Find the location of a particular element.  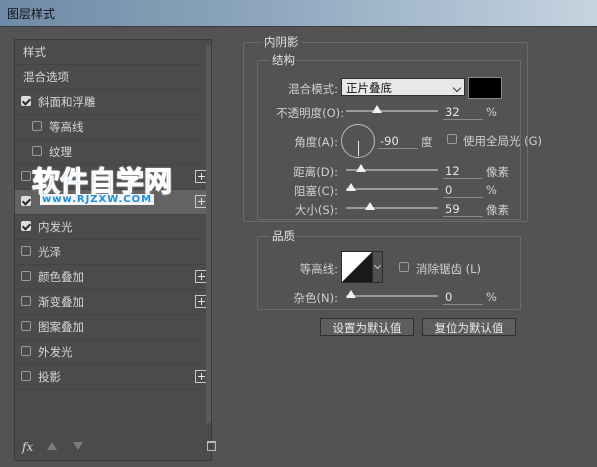

style-label: 光泽 is located at coordinates (49, 252).